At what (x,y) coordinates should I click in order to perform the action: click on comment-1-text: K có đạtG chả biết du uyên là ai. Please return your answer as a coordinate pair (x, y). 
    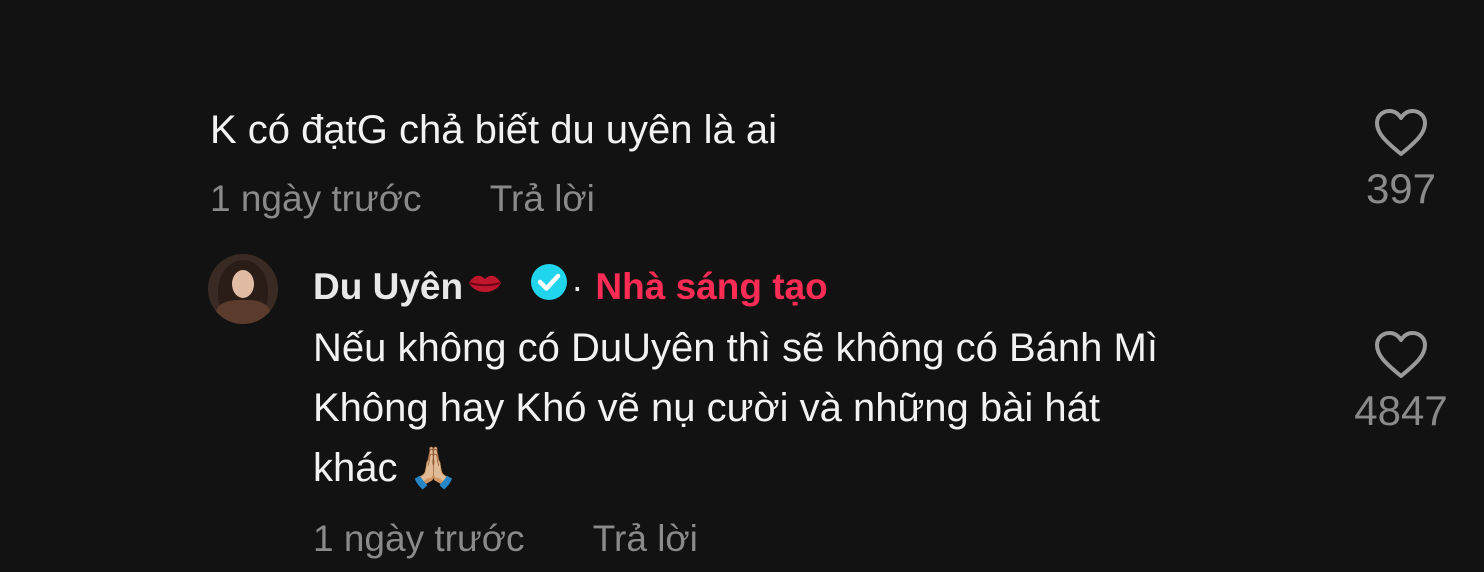
    Looking at the image, I should click on (494, 130).